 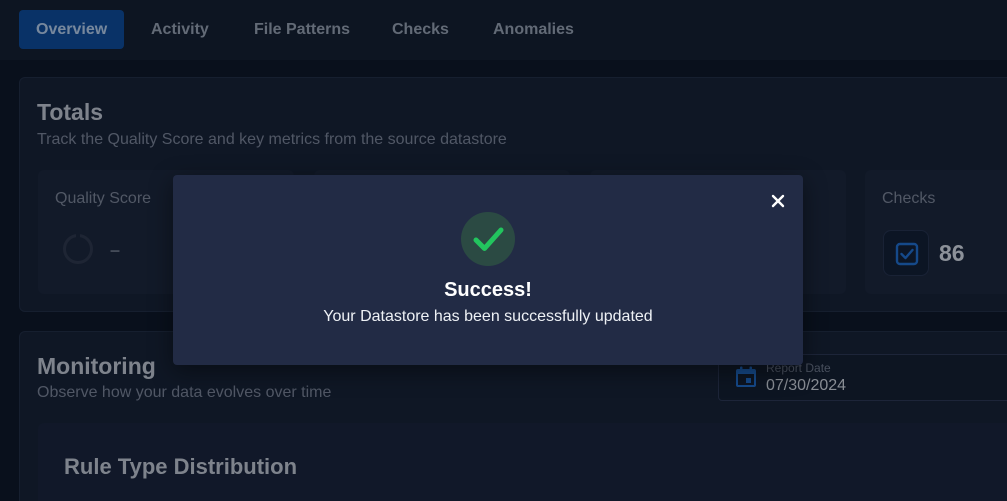 What do you see at coordinates (488, 290) in the screenshot?
I see `modal-title: Success!` at bounding box center [488, 290].